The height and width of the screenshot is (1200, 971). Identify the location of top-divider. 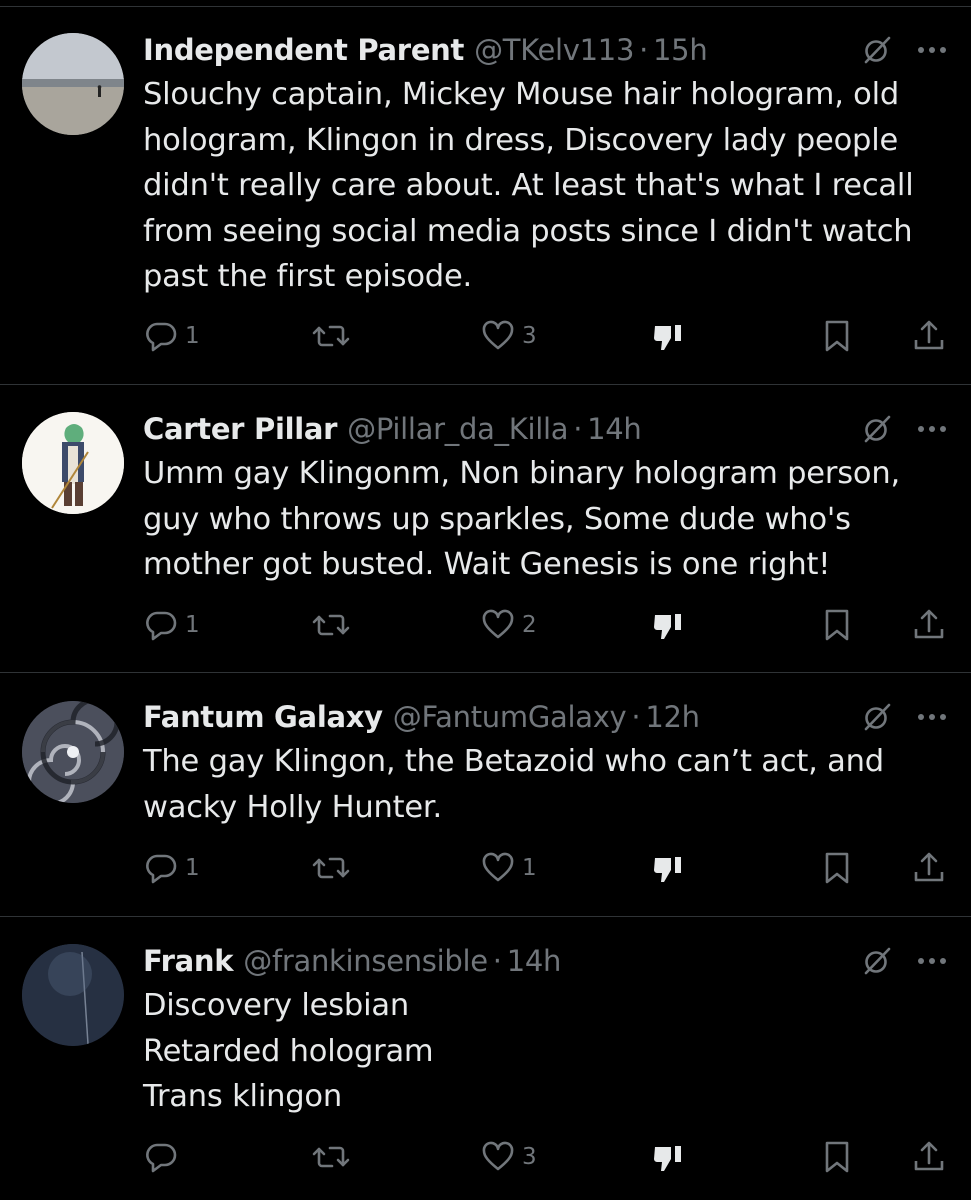
(485, 6).